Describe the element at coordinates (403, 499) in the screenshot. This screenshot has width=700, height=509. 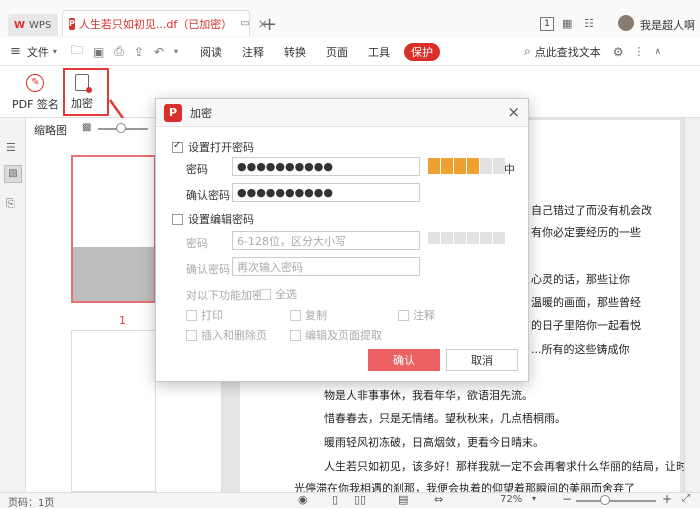
I see `continuous-icon: ▤` at that location.